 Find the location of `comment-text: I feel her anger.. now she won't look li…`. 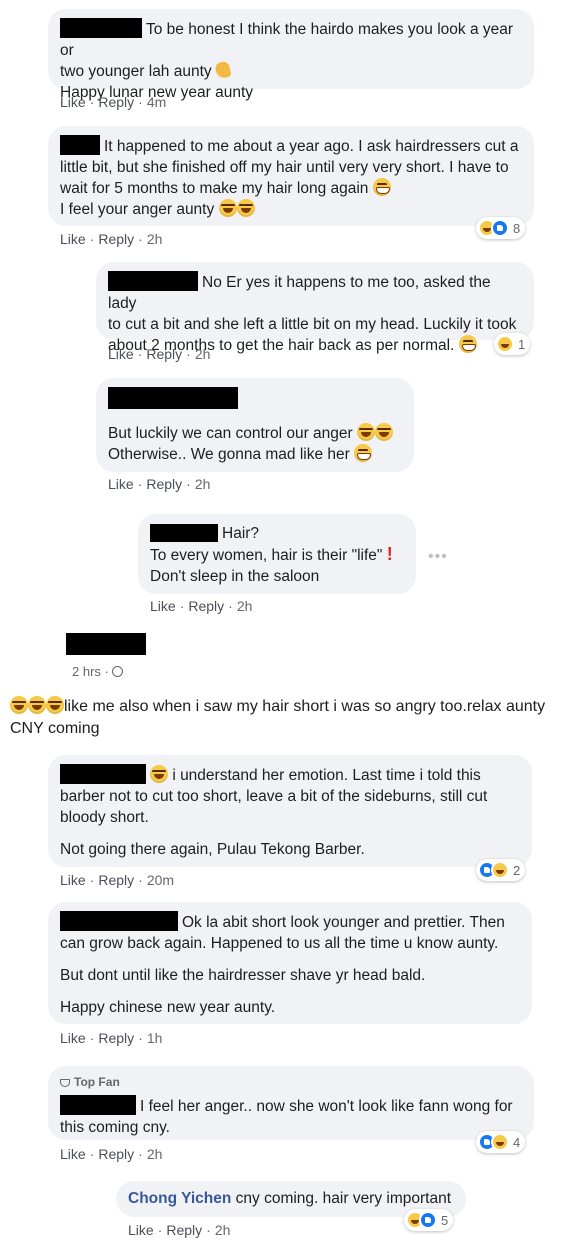

comment-text: I feel her anger.. now she won't look li… is located at coordinates (326, 1106).